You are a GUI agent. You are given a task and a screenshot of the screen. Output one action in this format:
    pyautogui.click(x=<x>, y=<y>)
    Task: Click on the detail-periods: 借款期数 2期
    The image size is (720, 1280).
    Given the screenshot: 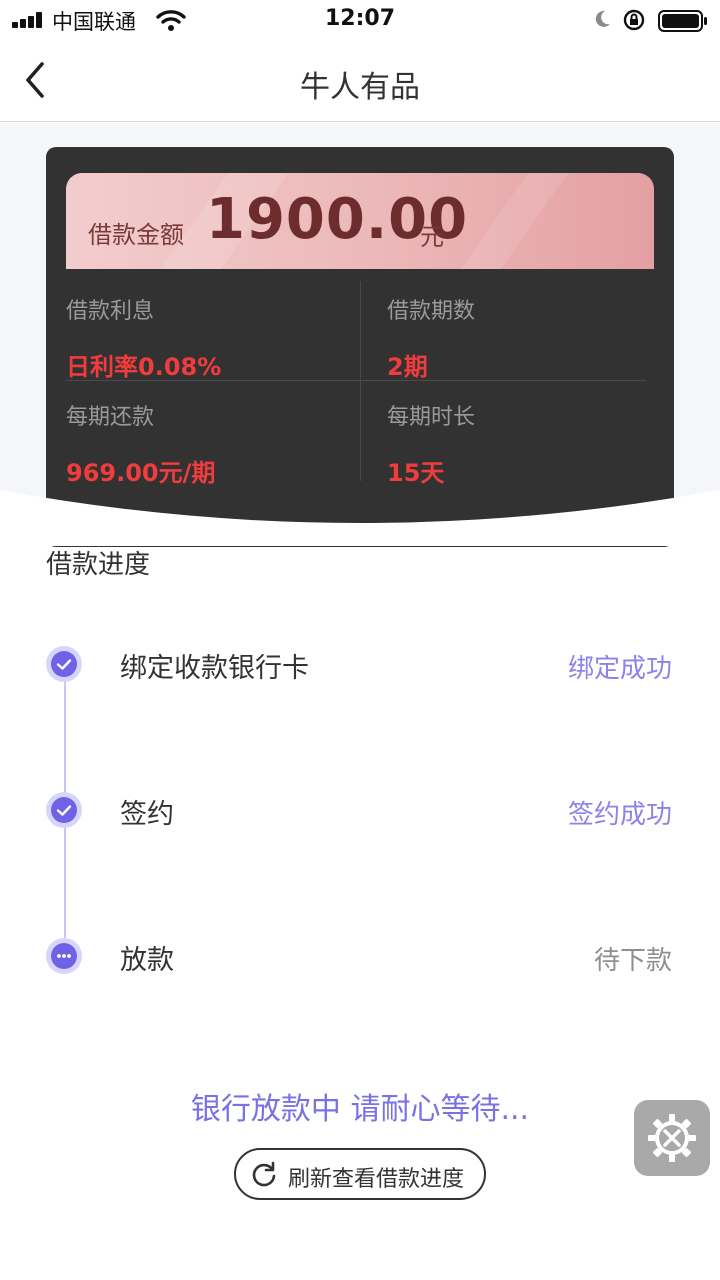 What is the action you would take?
    pyautogui.click(x=431, y=337)
    